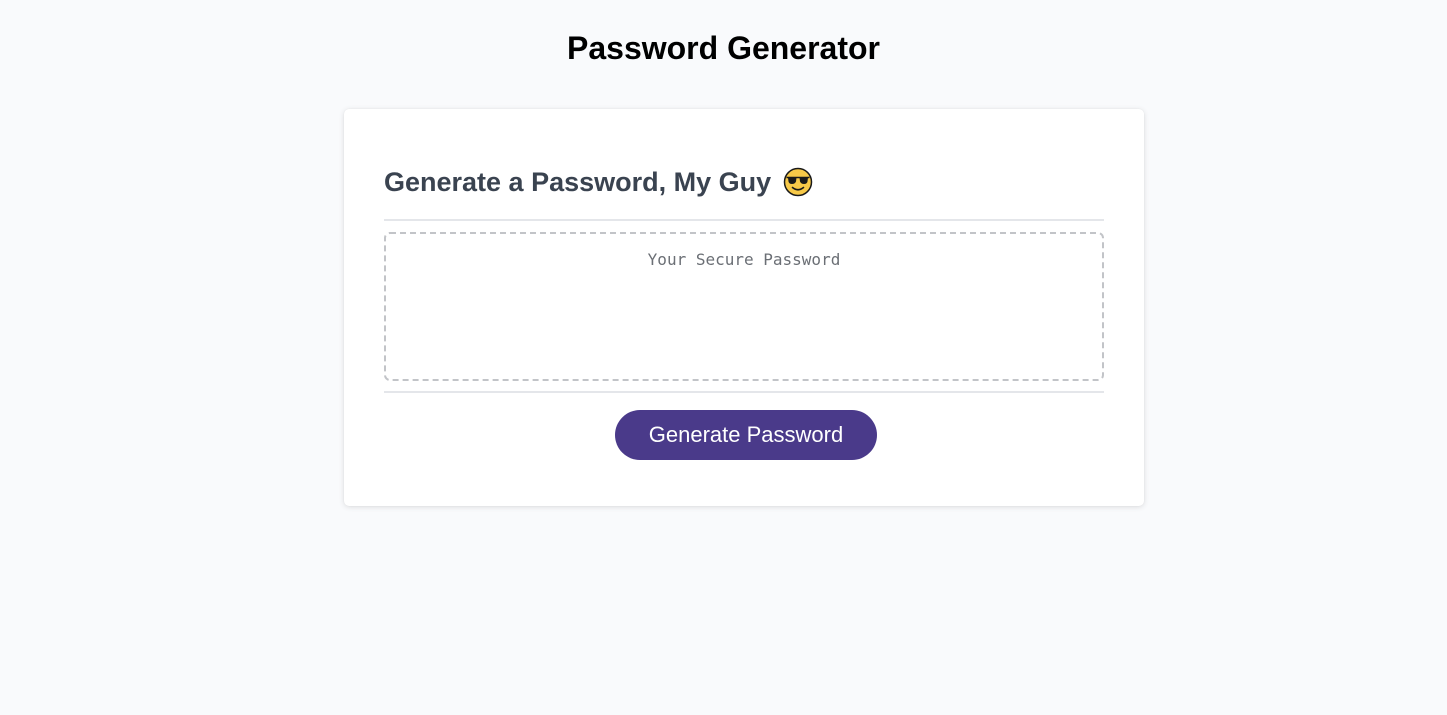 The width and height of the screenshot is (1447, 715). What do you see at coordinates (578, 182) in the screenshot?
I see `card-header-title: Generate a Password, My Guy` at bounding box center [578, 182].